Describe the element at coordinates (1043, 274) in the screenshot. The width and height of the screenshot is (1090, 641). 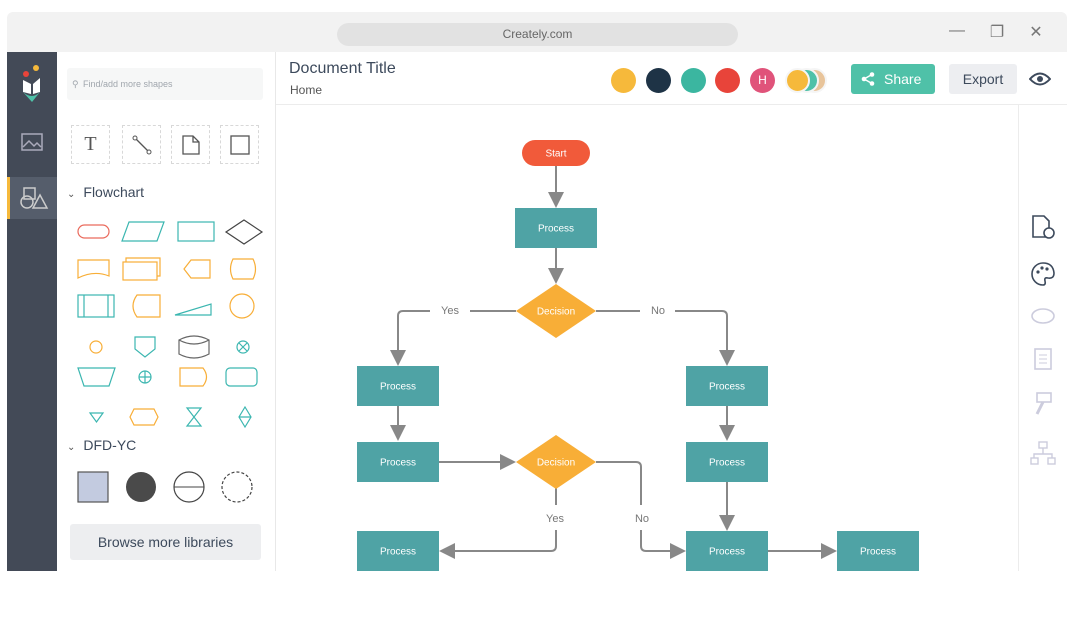
I see `theme-palette-icon` at that location.